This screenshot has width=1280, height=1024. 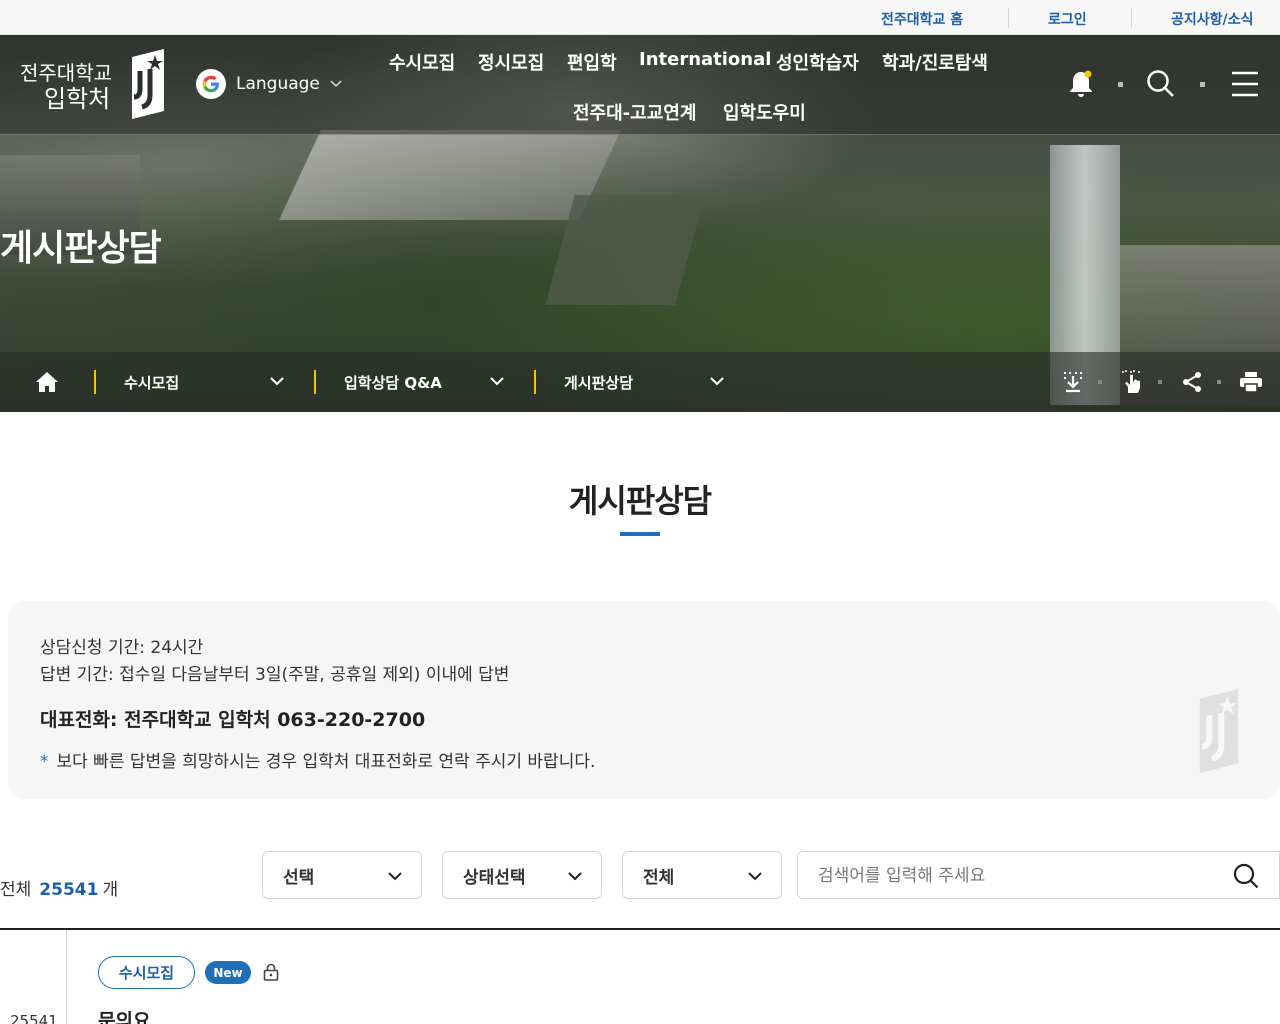 What do you see at coordinates (110, 890) in the screenshot?
I see `total-unit: 개` at bounding box center [110, 890].